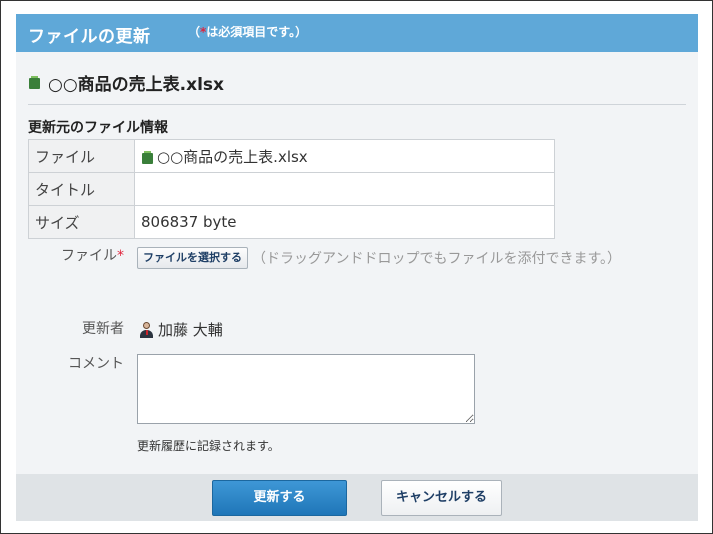 This screenshot has width=713, height=534. Describe the element at coordinates (190, 330) in the screenshot. I see `updater-name: 加藤 大輔` at that location.